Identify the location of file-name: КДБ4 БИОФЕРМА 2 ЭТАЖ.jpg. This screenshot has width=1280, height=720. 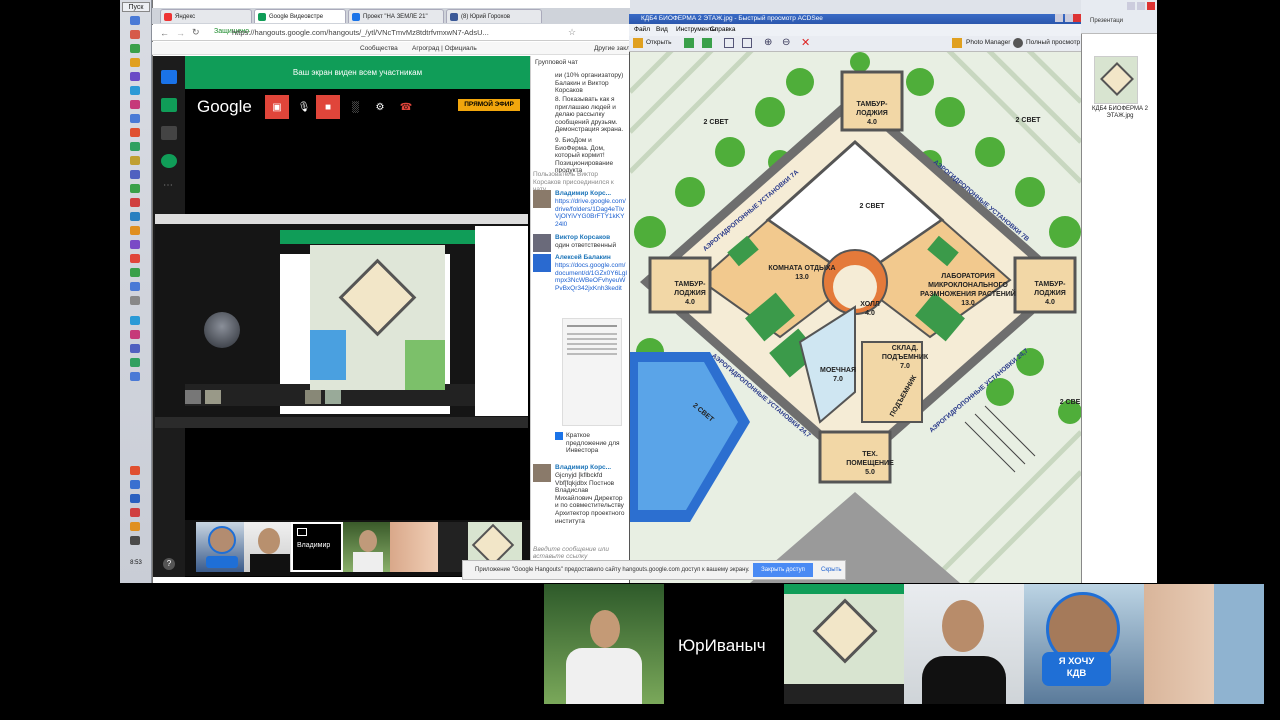
(1120, 113).